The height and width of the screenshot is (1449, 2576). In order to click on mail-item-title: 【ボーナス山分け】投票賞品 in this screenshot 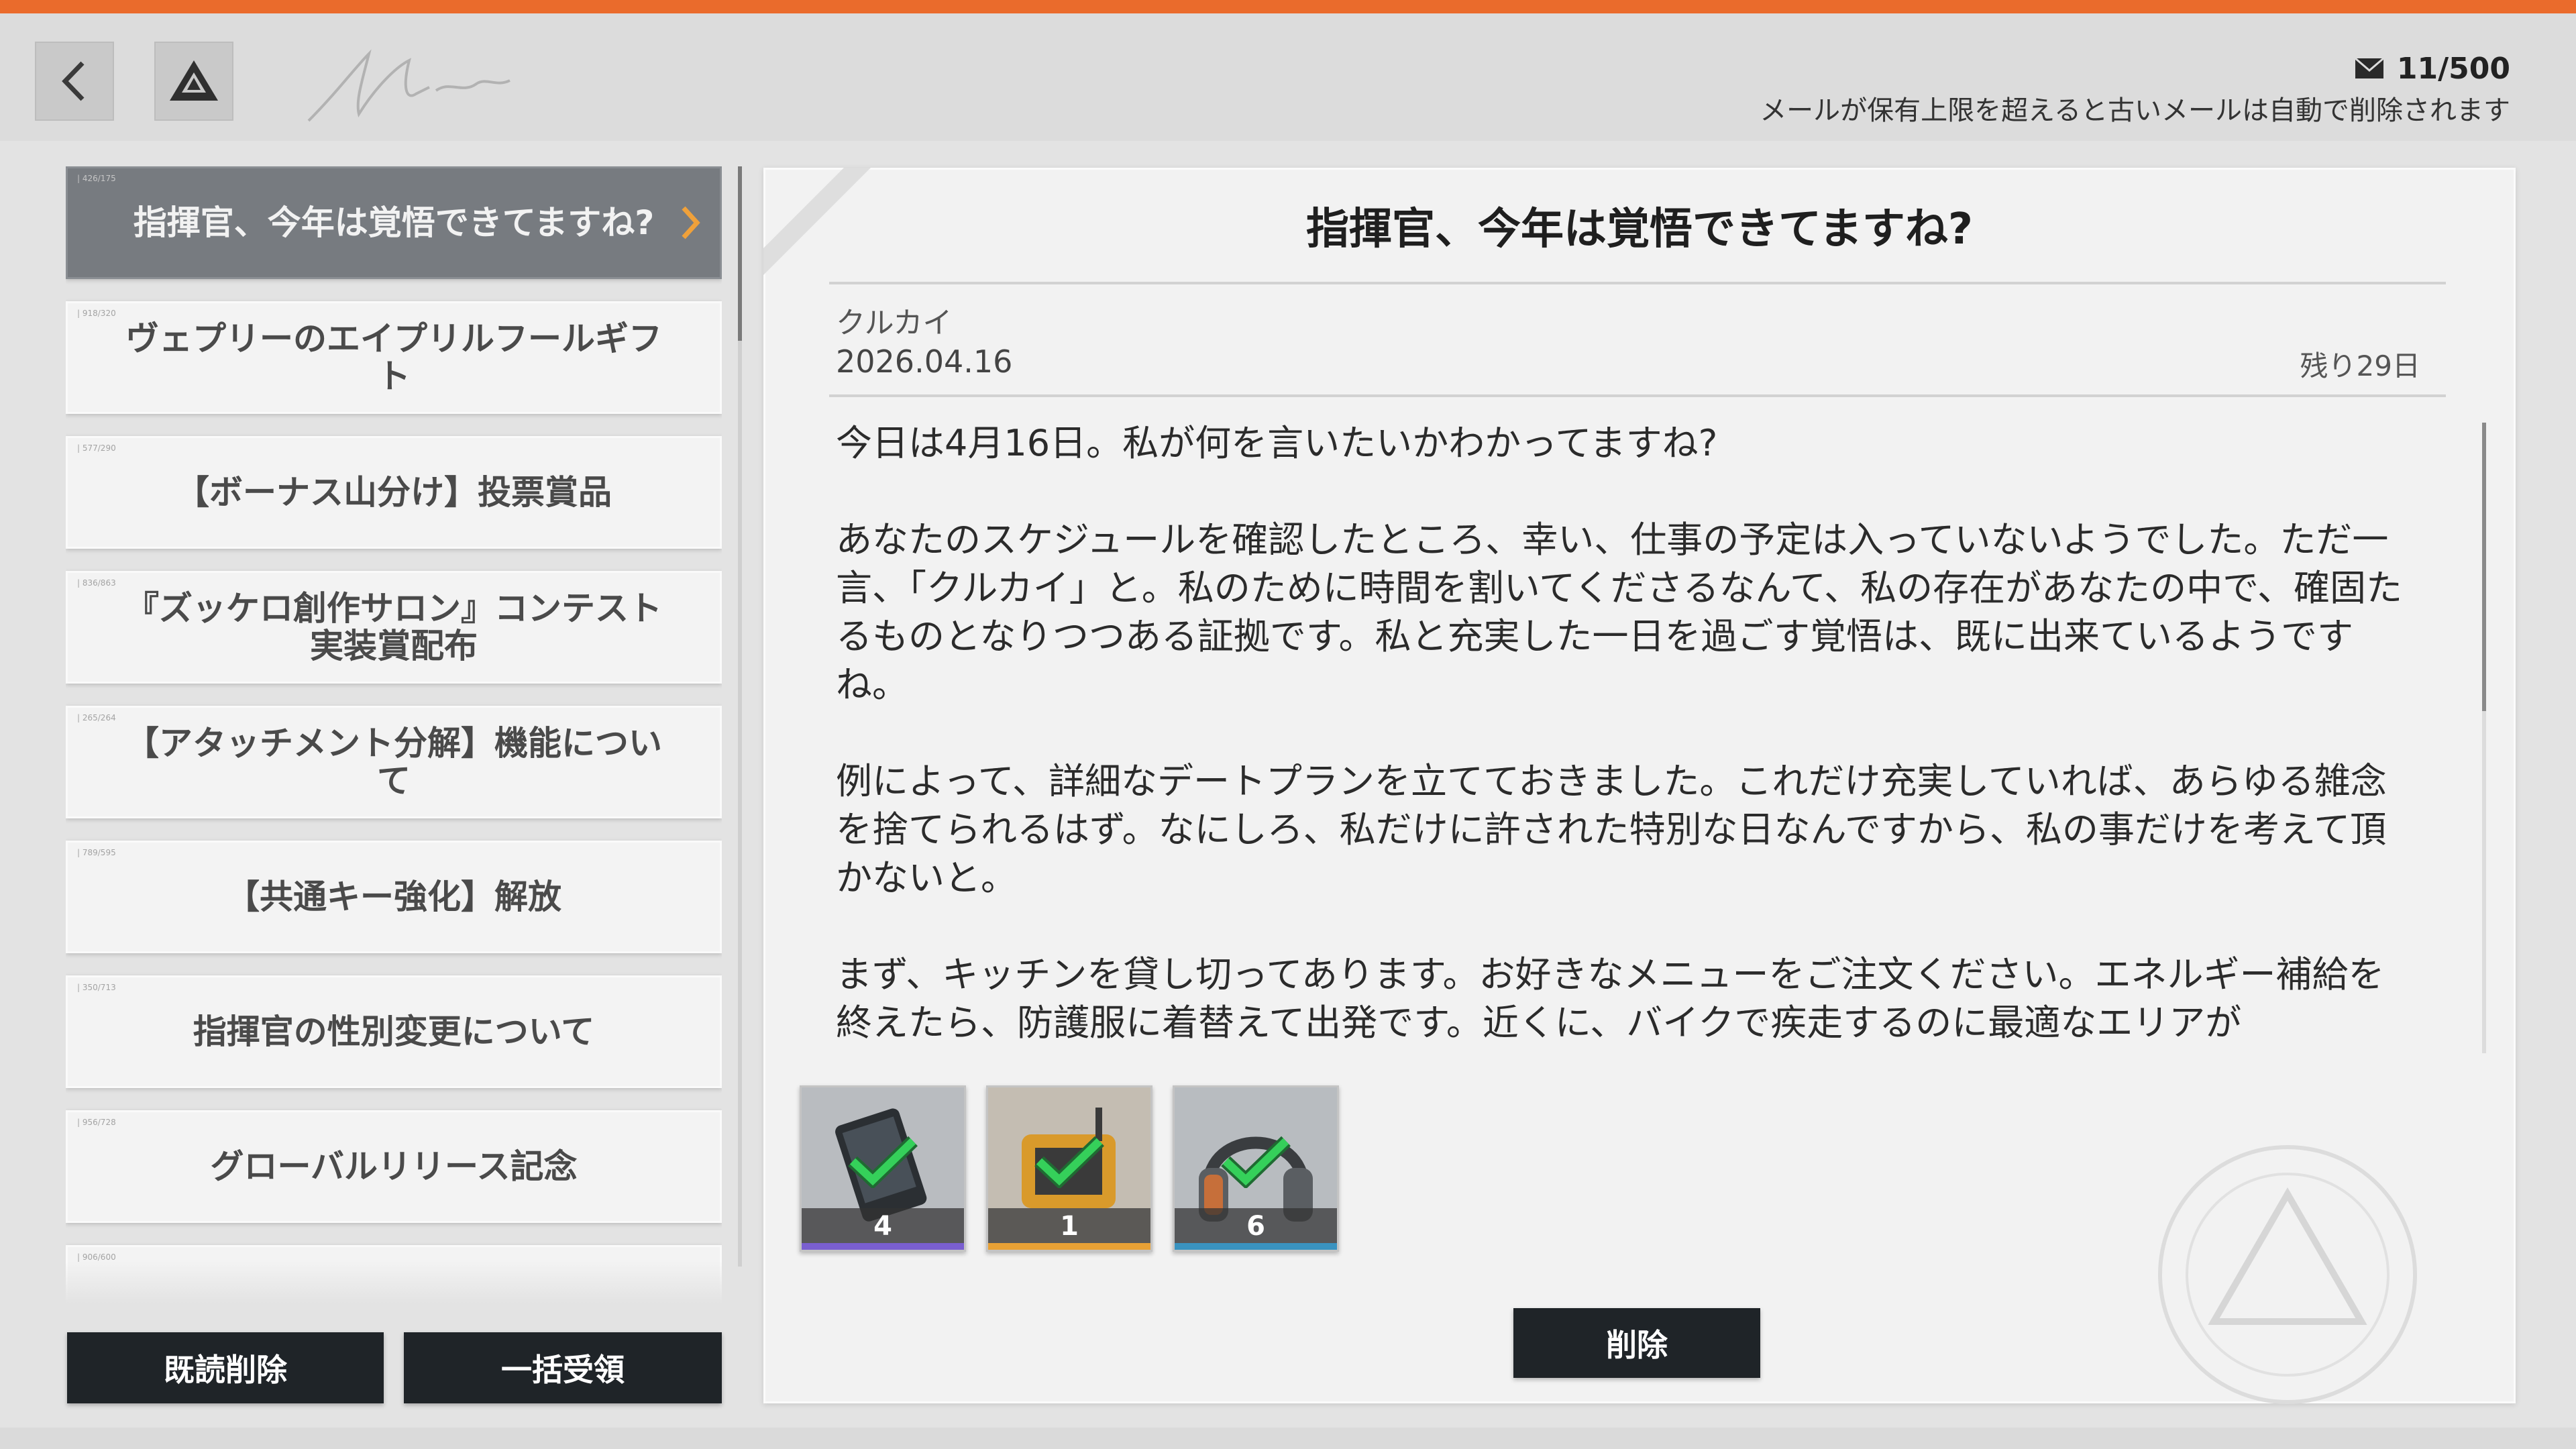, I will do `click(394, 492)`.